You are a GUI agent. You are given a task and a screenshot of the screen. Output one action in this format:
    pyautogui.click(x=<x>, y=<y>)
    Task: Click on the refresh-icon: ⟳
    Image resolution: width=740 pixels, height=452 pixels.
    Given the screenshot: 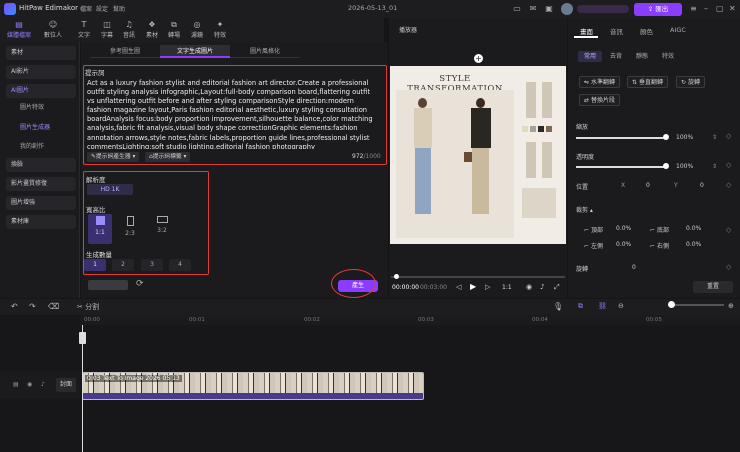 What is the action you would take?
    pyautogui.click(x=140, y=284)
    